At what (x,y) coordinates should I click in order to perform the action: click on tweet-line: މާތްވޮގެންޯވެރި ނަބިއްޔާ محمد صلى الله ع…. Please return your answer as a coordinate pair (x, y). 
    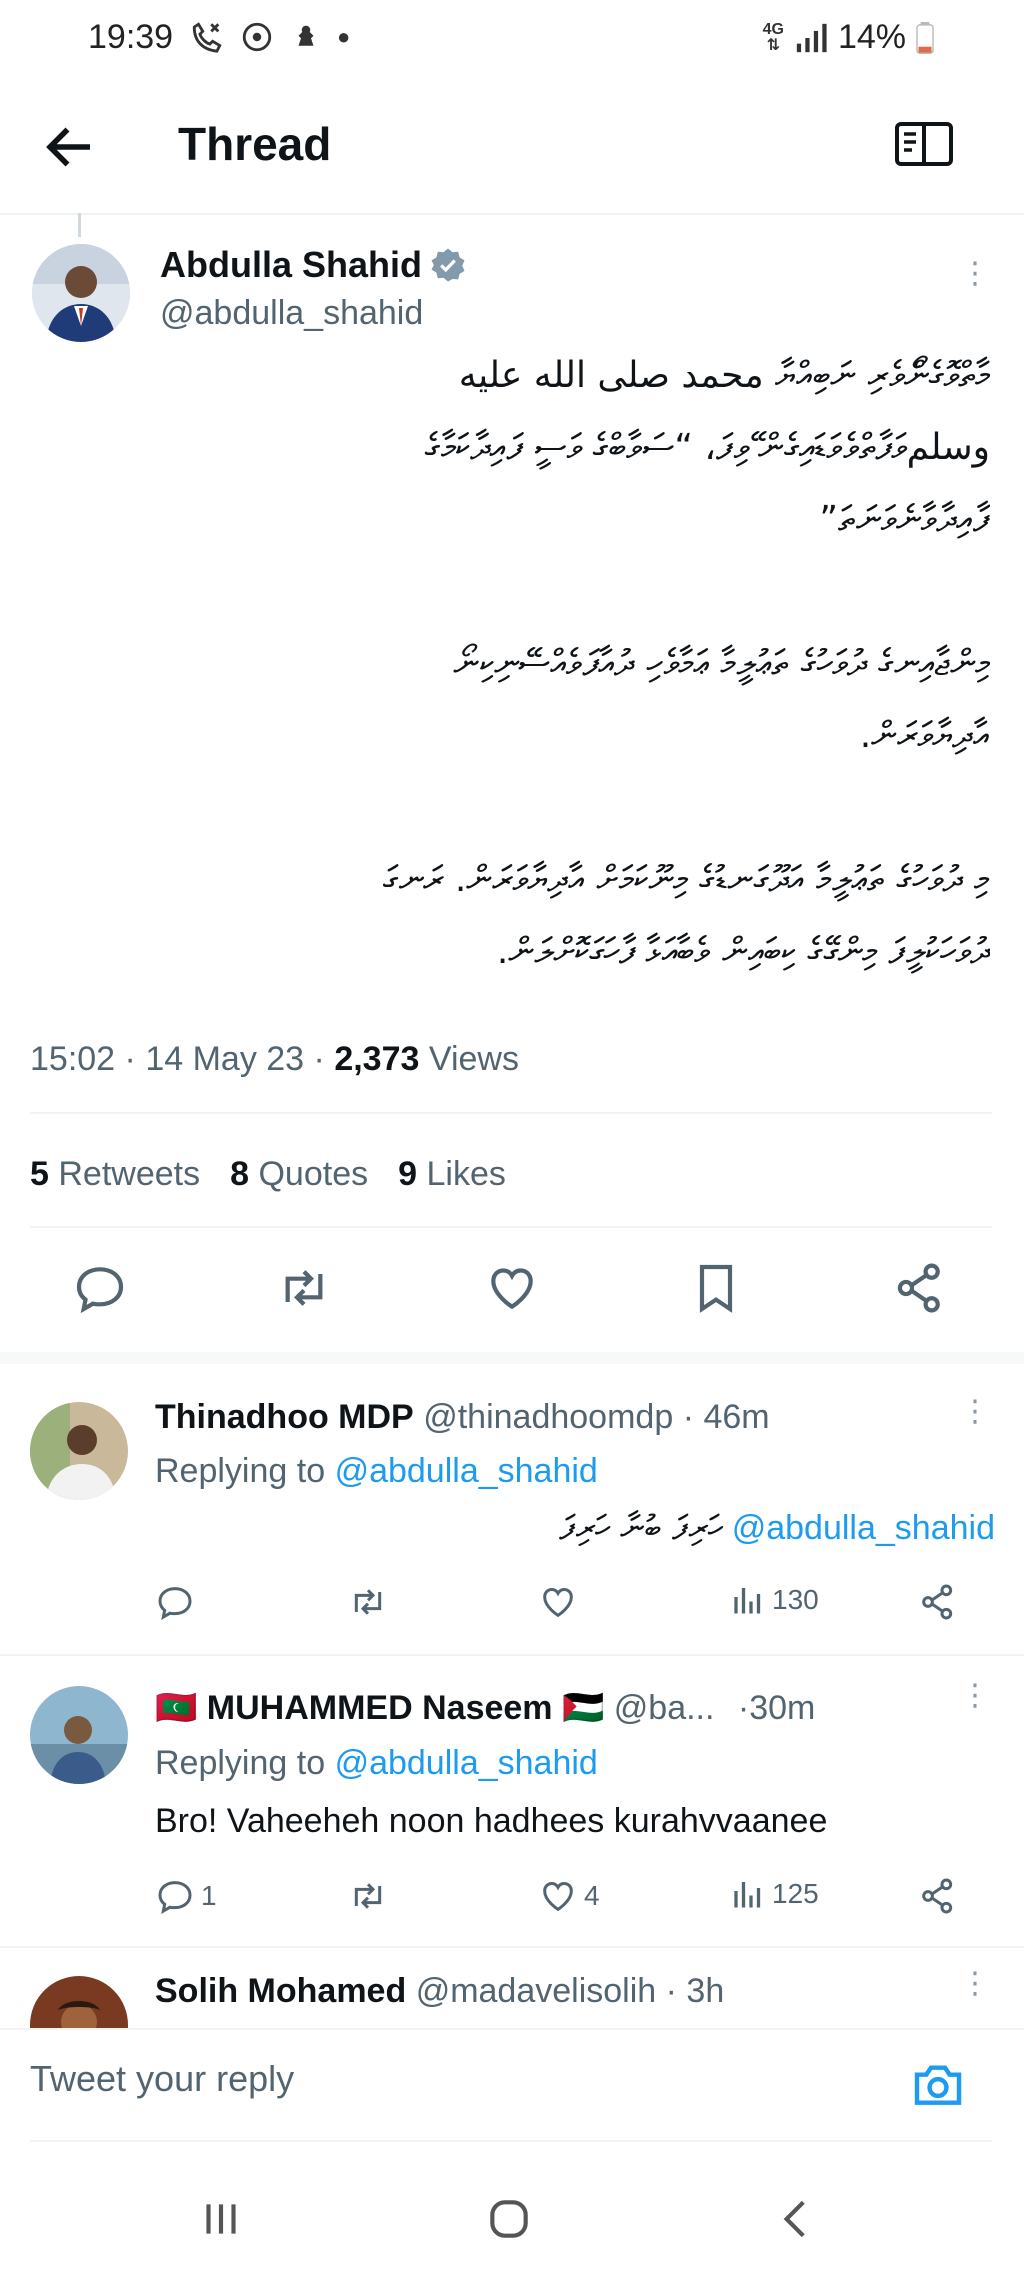
    Looking at the image, I should click on (724, 375).